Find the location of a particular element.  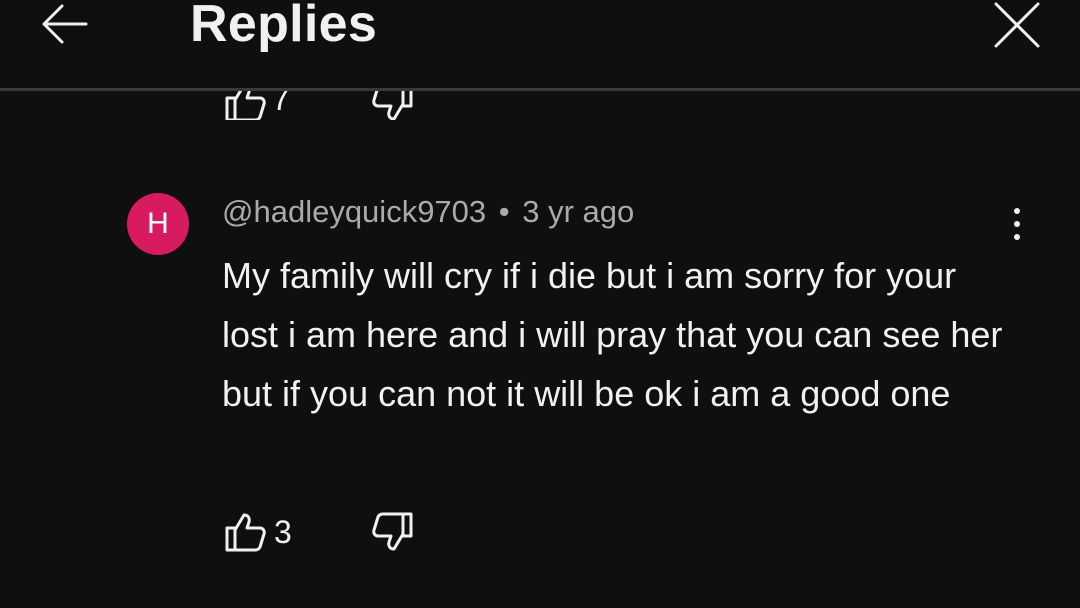

comment-actions: 3 is located at coordinates (422, 532).